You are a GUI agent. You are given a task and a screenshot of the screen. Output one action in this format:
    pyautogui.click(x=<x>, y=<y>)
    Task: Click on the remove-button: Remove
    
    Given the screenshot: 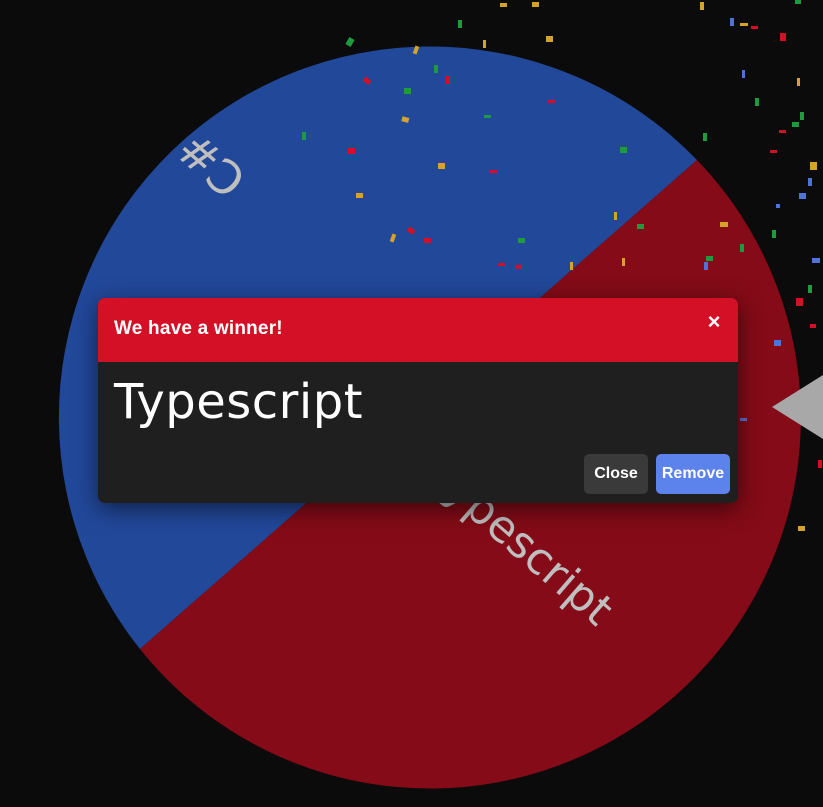 What is the action you would take?
    pyautogui.click(x=693, y=474)
    